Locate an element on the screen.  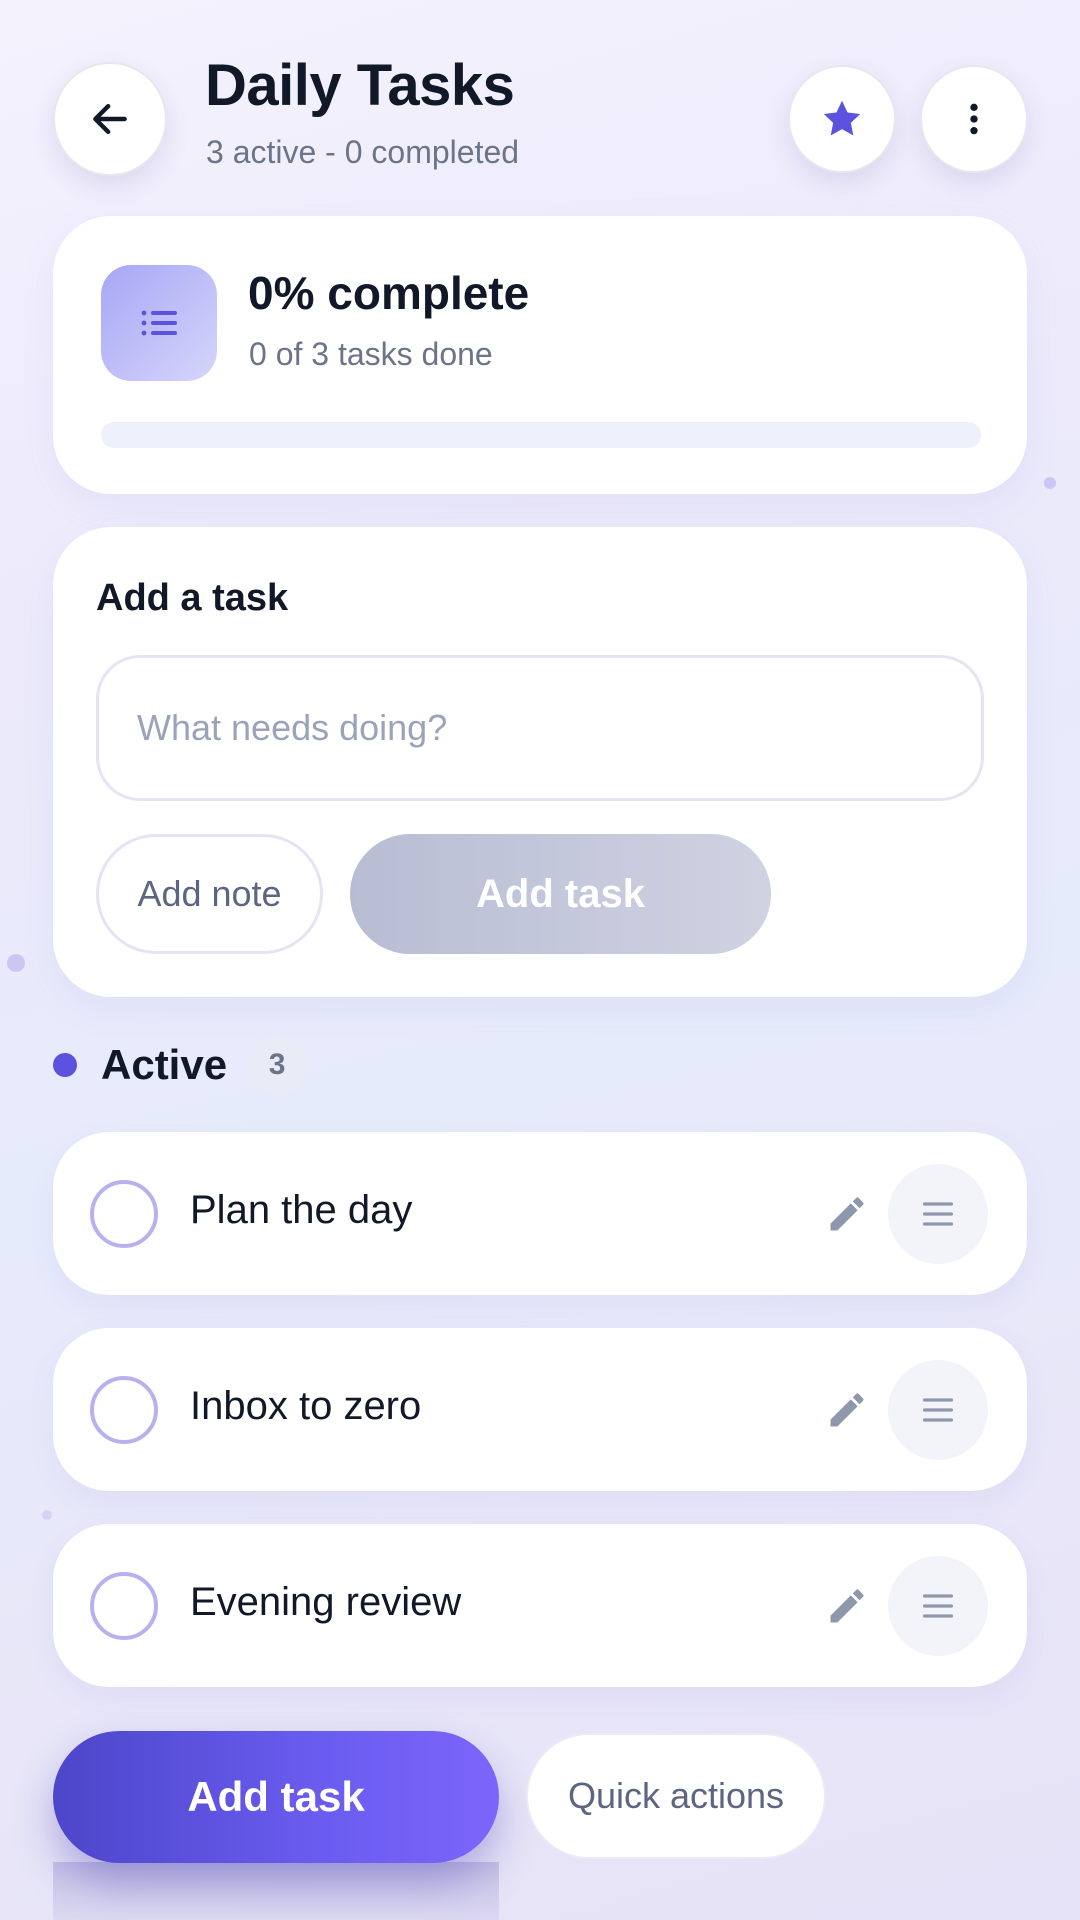
star-icon is located at coordinates (842, 118).